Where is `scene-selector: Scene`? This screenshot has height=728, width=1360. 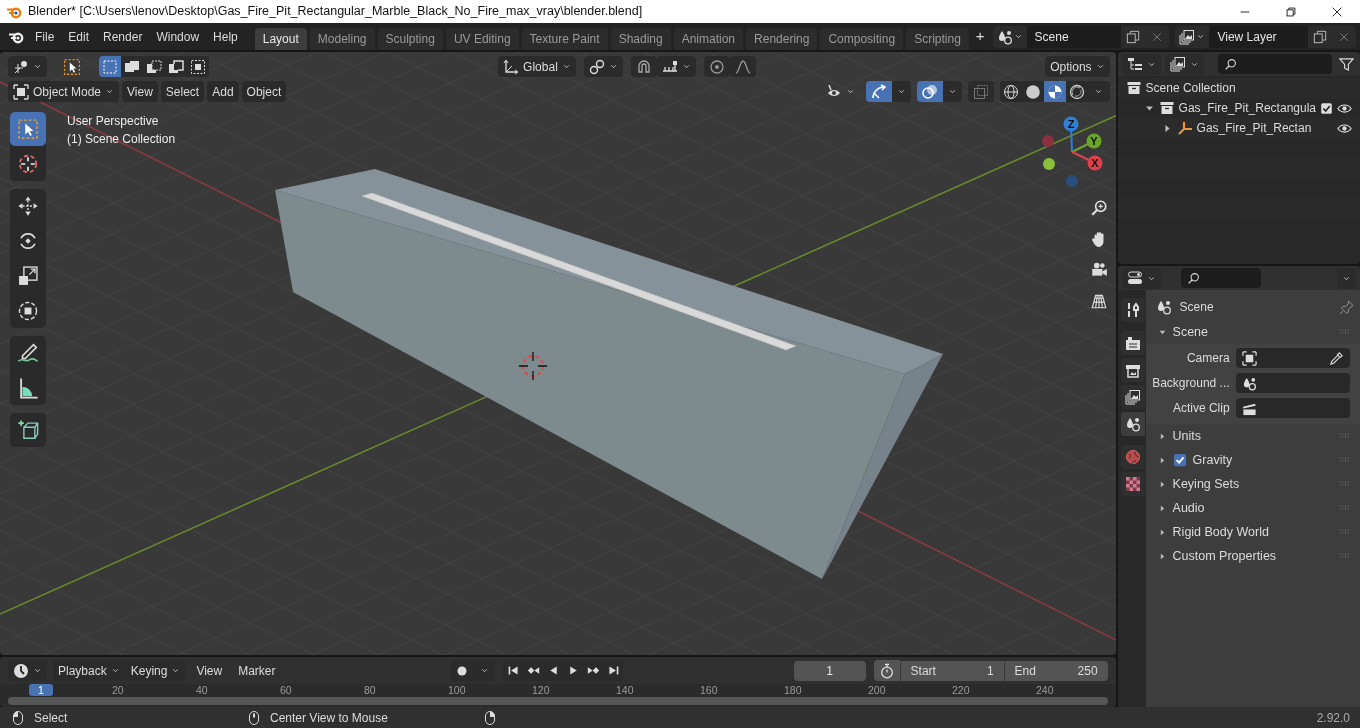 scene-selector: Scene is located at coordinates (1081, 36).